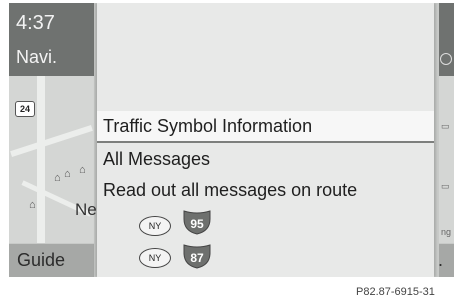  Describe the element at coordinates (51, 57) in the screenshot. I see `navi-label: Navi.` at that location.